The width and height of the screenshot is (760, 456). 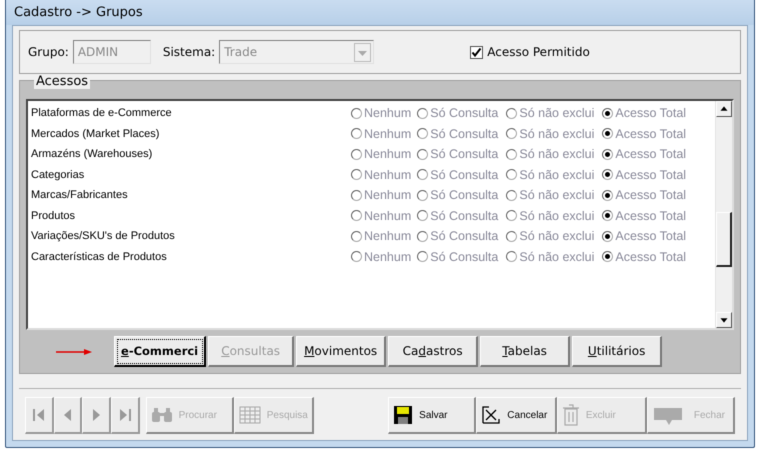 I want to click on arrow-icon, so click(x=74, y=351).